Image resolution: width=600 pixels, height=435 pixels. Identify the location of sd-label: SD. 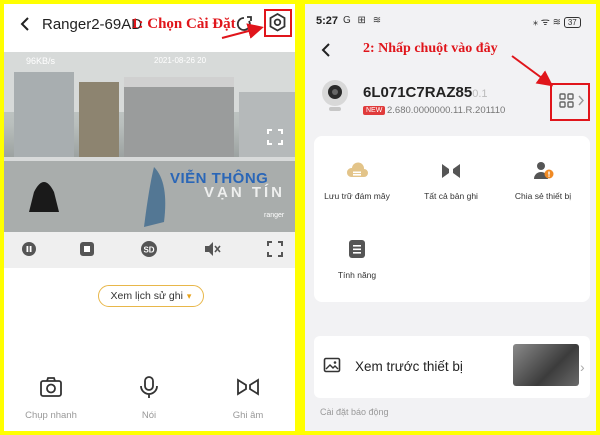
(148, 250).